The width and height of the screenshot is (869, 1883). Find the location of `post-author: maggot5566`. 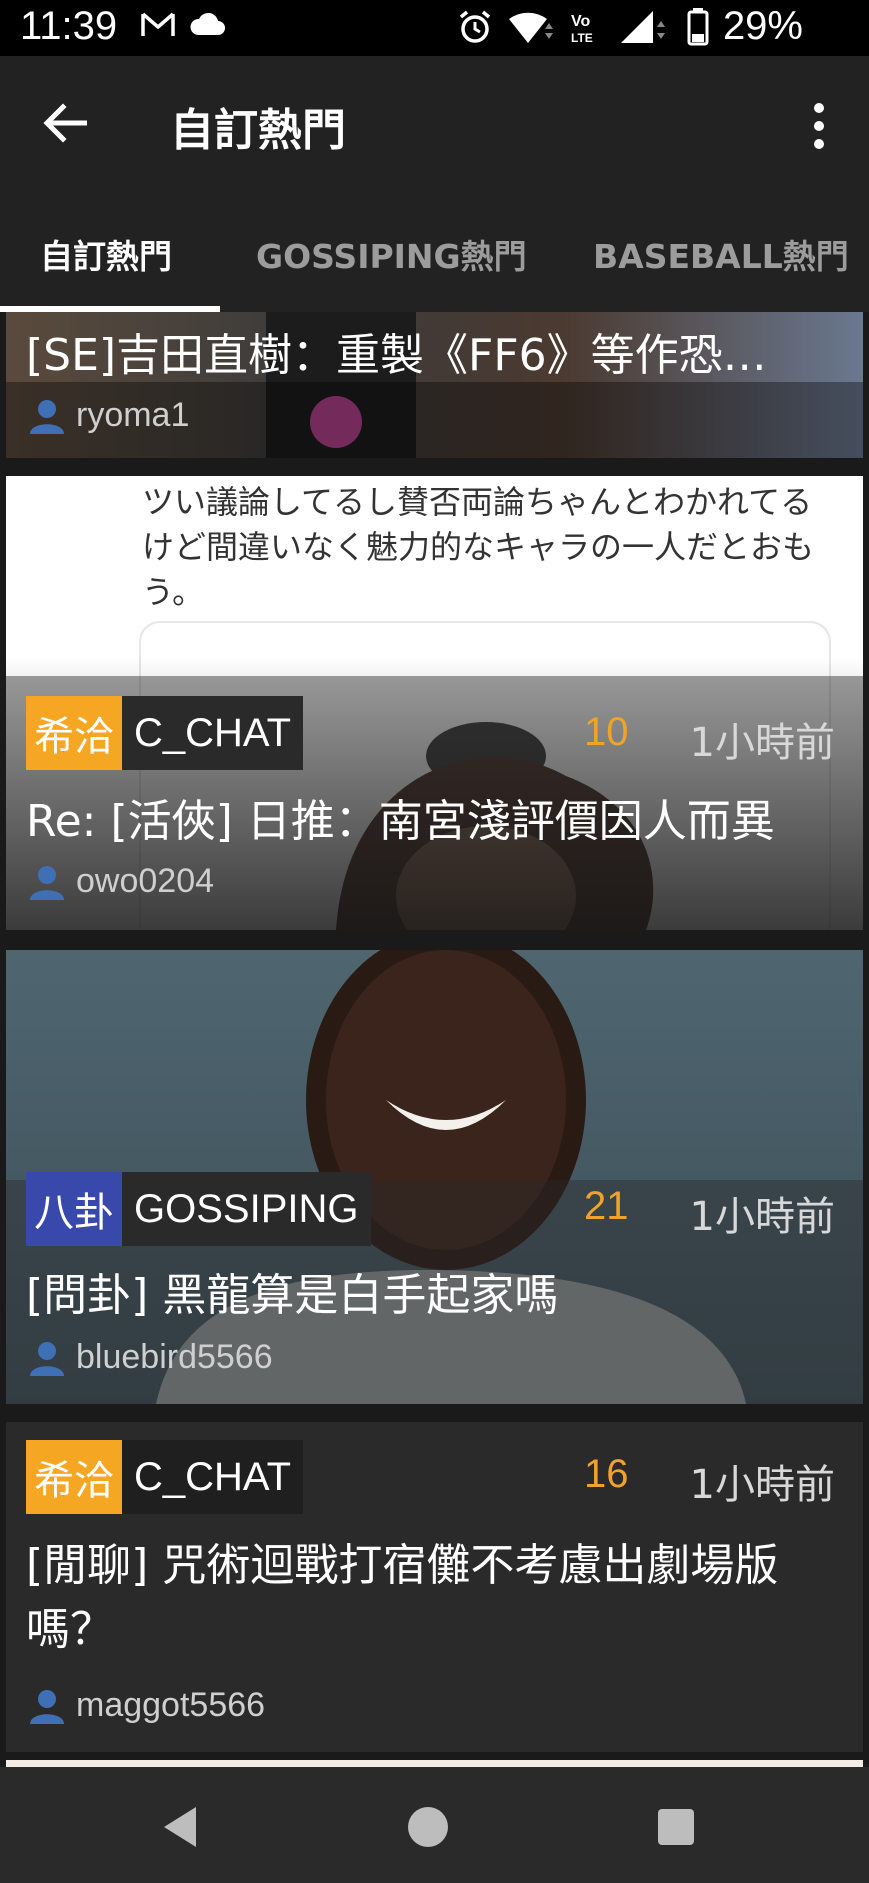

post-author: maggot5566 is located at coordinates (146, 1705).